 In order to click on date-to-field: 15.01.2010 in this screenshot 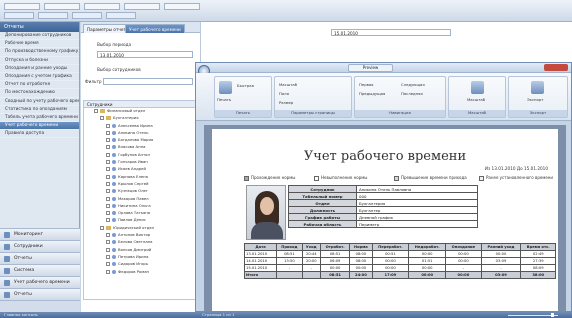, I will do `click(391, 32)`.